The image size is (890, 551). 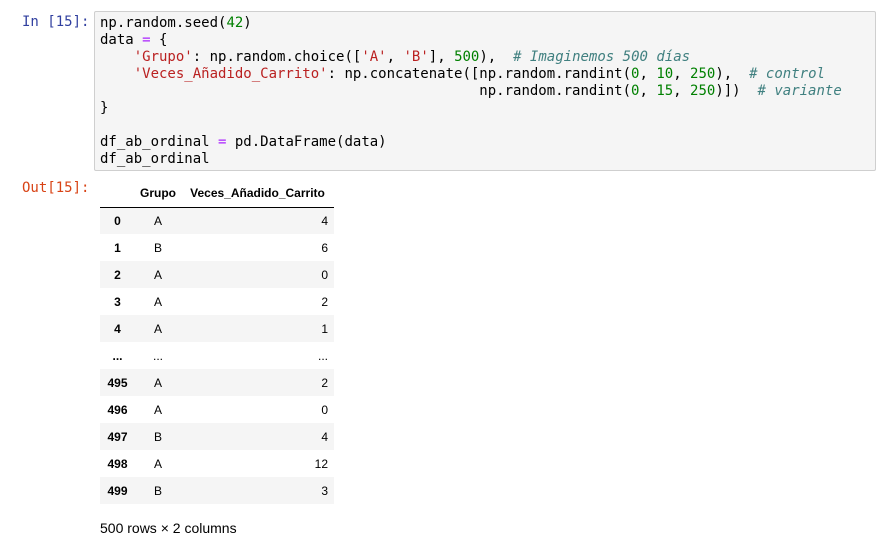 I want to click on row-index: 495, so click(x=117, y=382).